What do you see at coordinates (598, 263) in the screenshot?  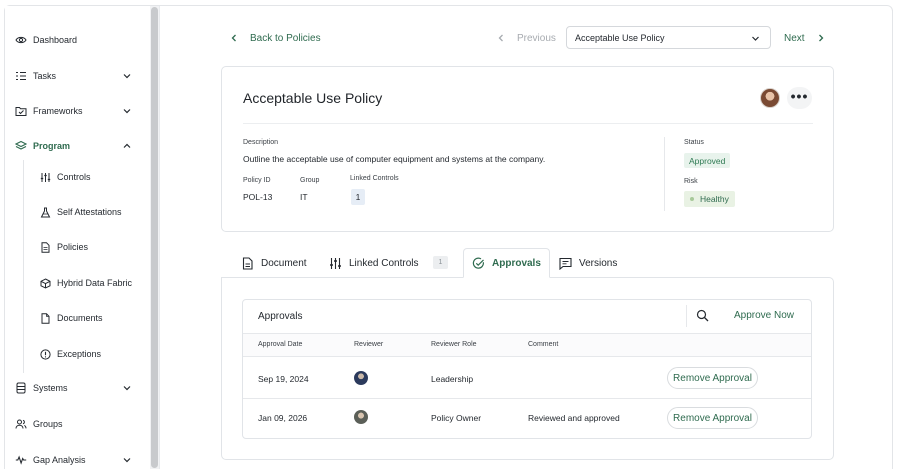 I see `tab-label: Versions` at bounding box center [598, 263].